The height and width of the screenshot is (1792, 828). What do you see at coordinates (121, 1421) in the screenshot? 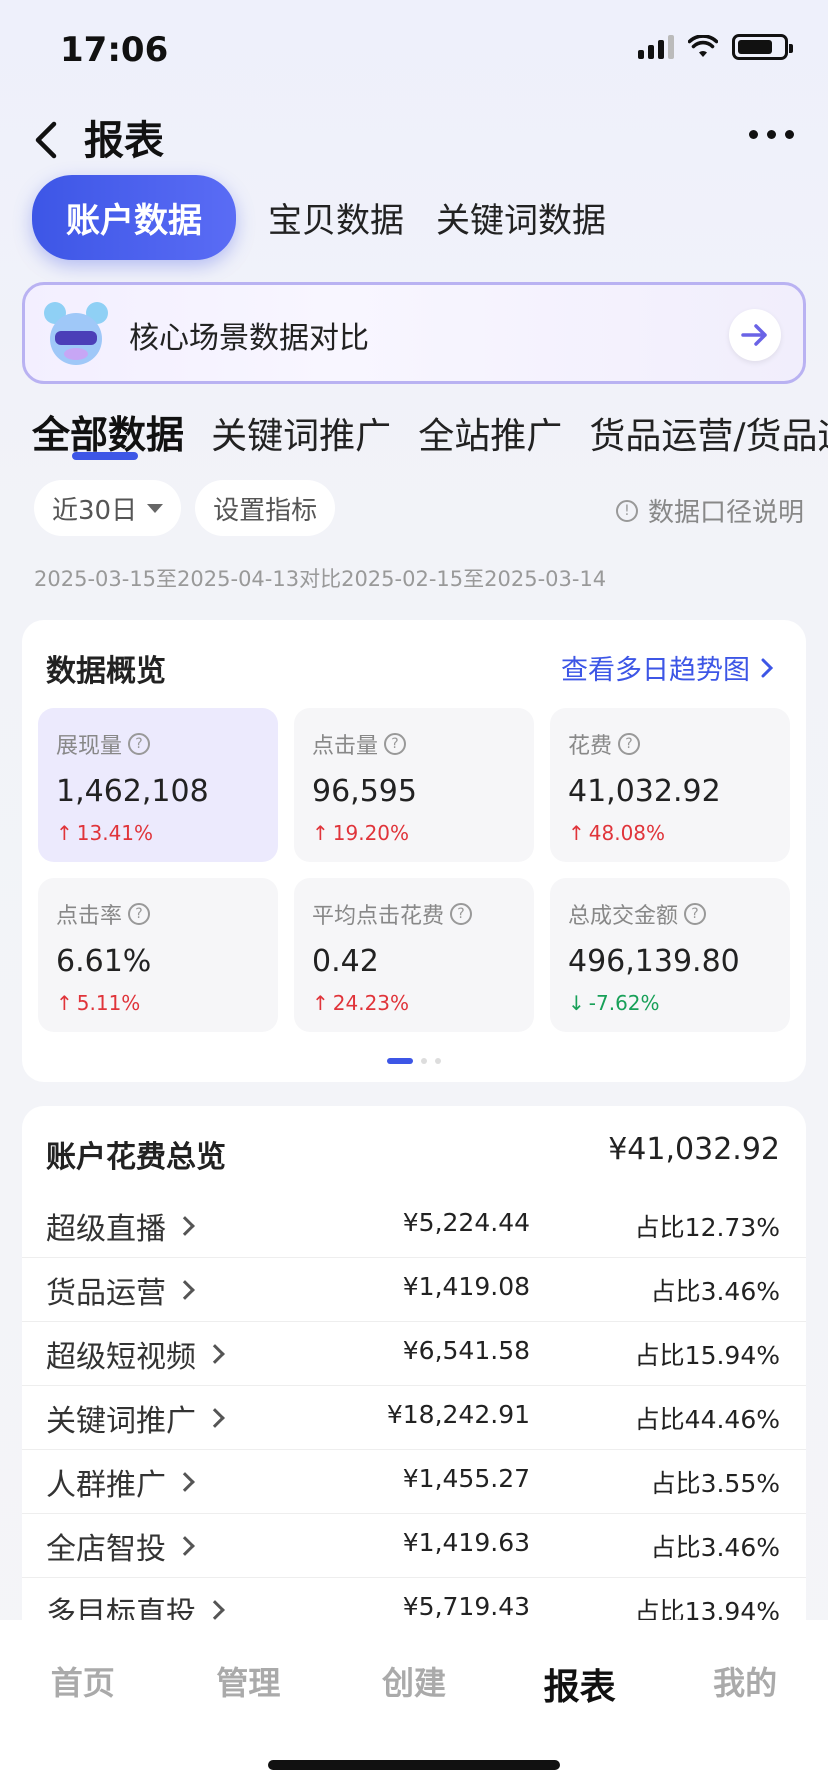
I see `row-name-text: 关键词推广` at bounding box center [121, 1421].